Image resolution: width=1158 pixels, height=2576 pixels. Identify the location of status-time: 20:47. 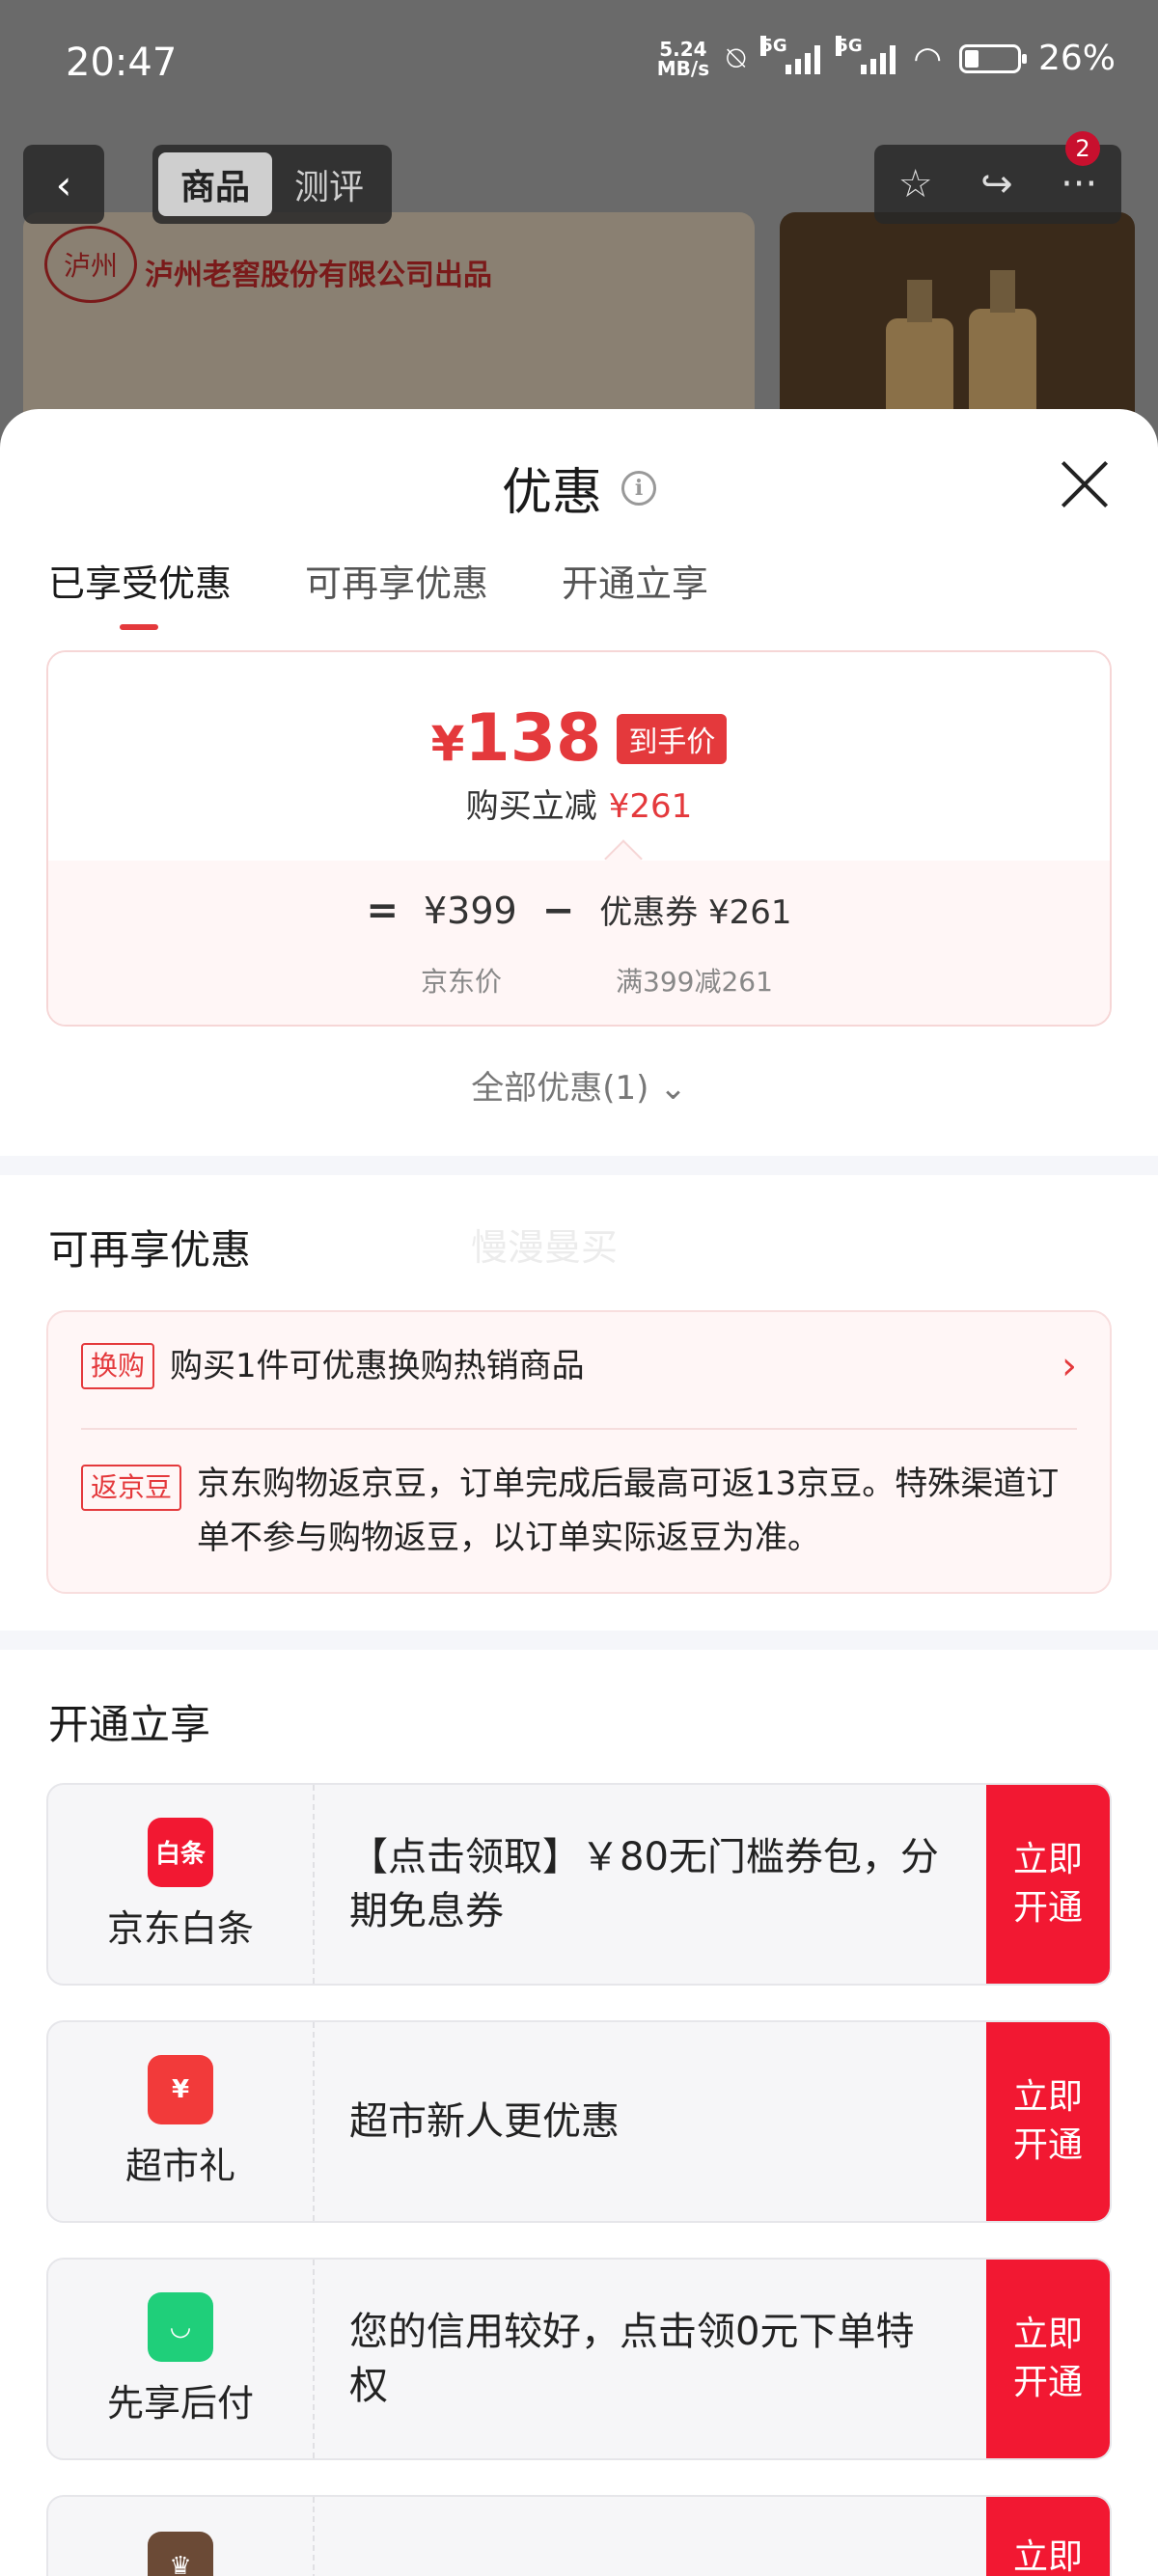
(122, 63).